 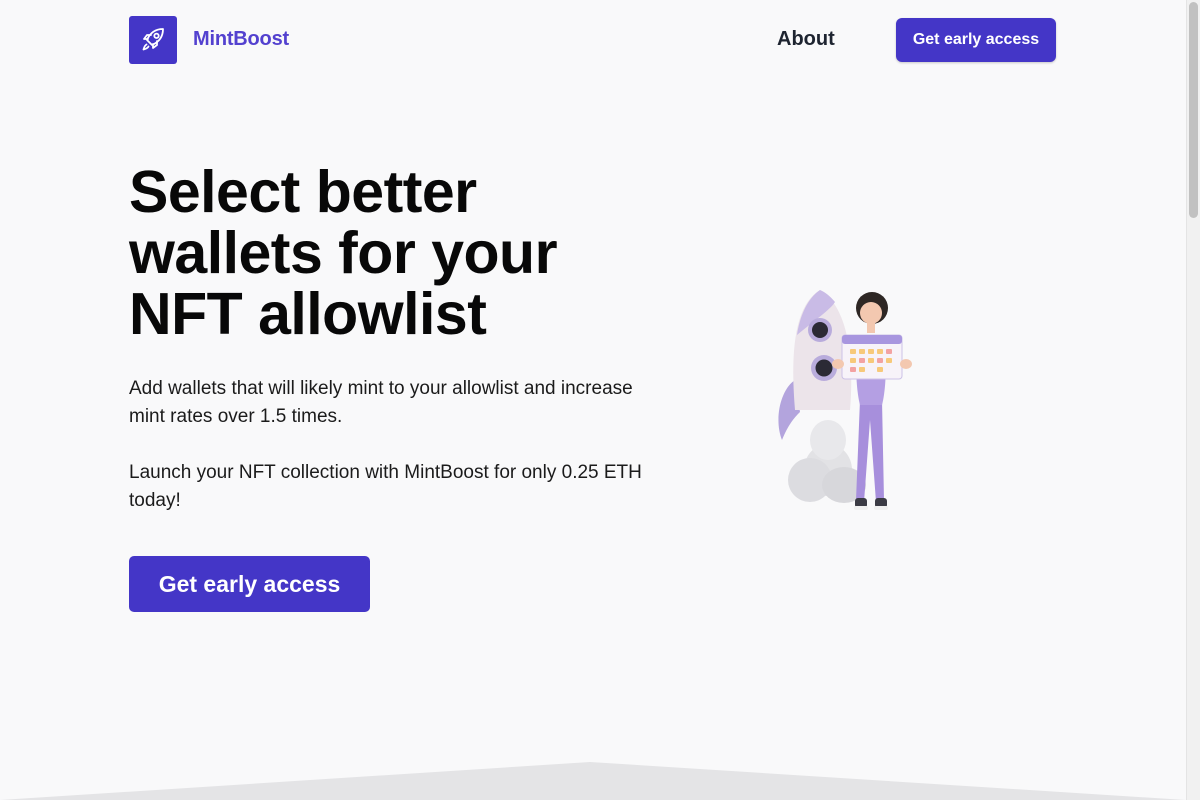 I want to click on hero-title-line: Select better, so click(x=303, y=192).